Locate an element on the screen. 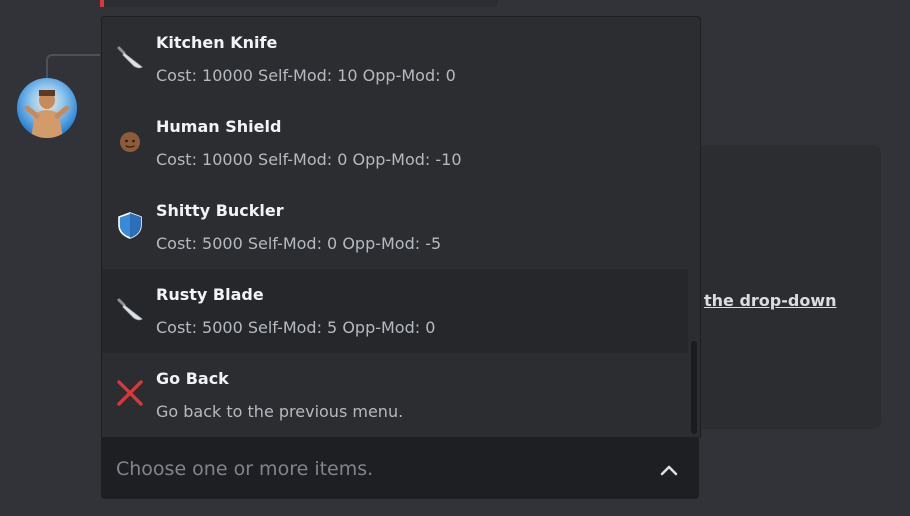 Image resolution: width=910 pixels, height=516 pixels. option-label: Rusty Blade is located at coordinates (210, 294).